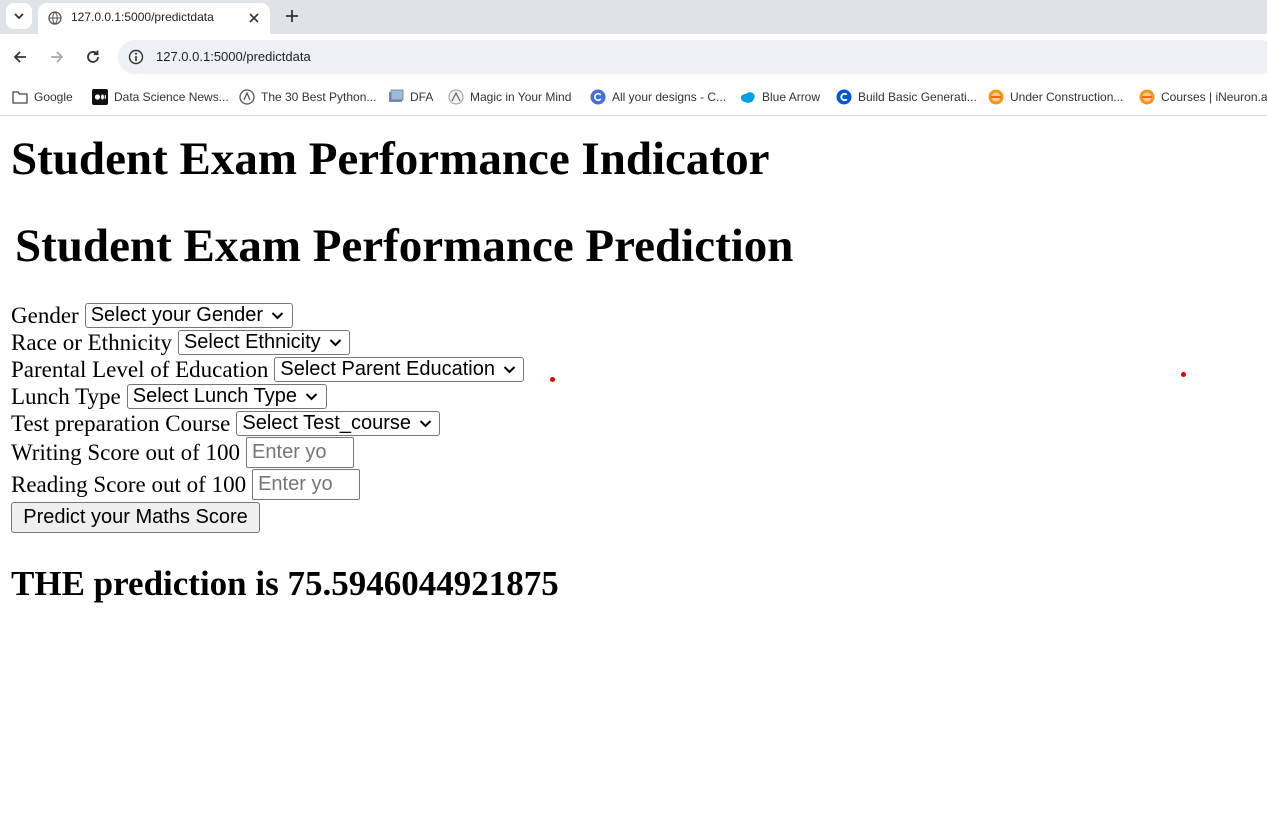  I want to click on reading-score-row: Reading Score out of 100, so click(186, 484).